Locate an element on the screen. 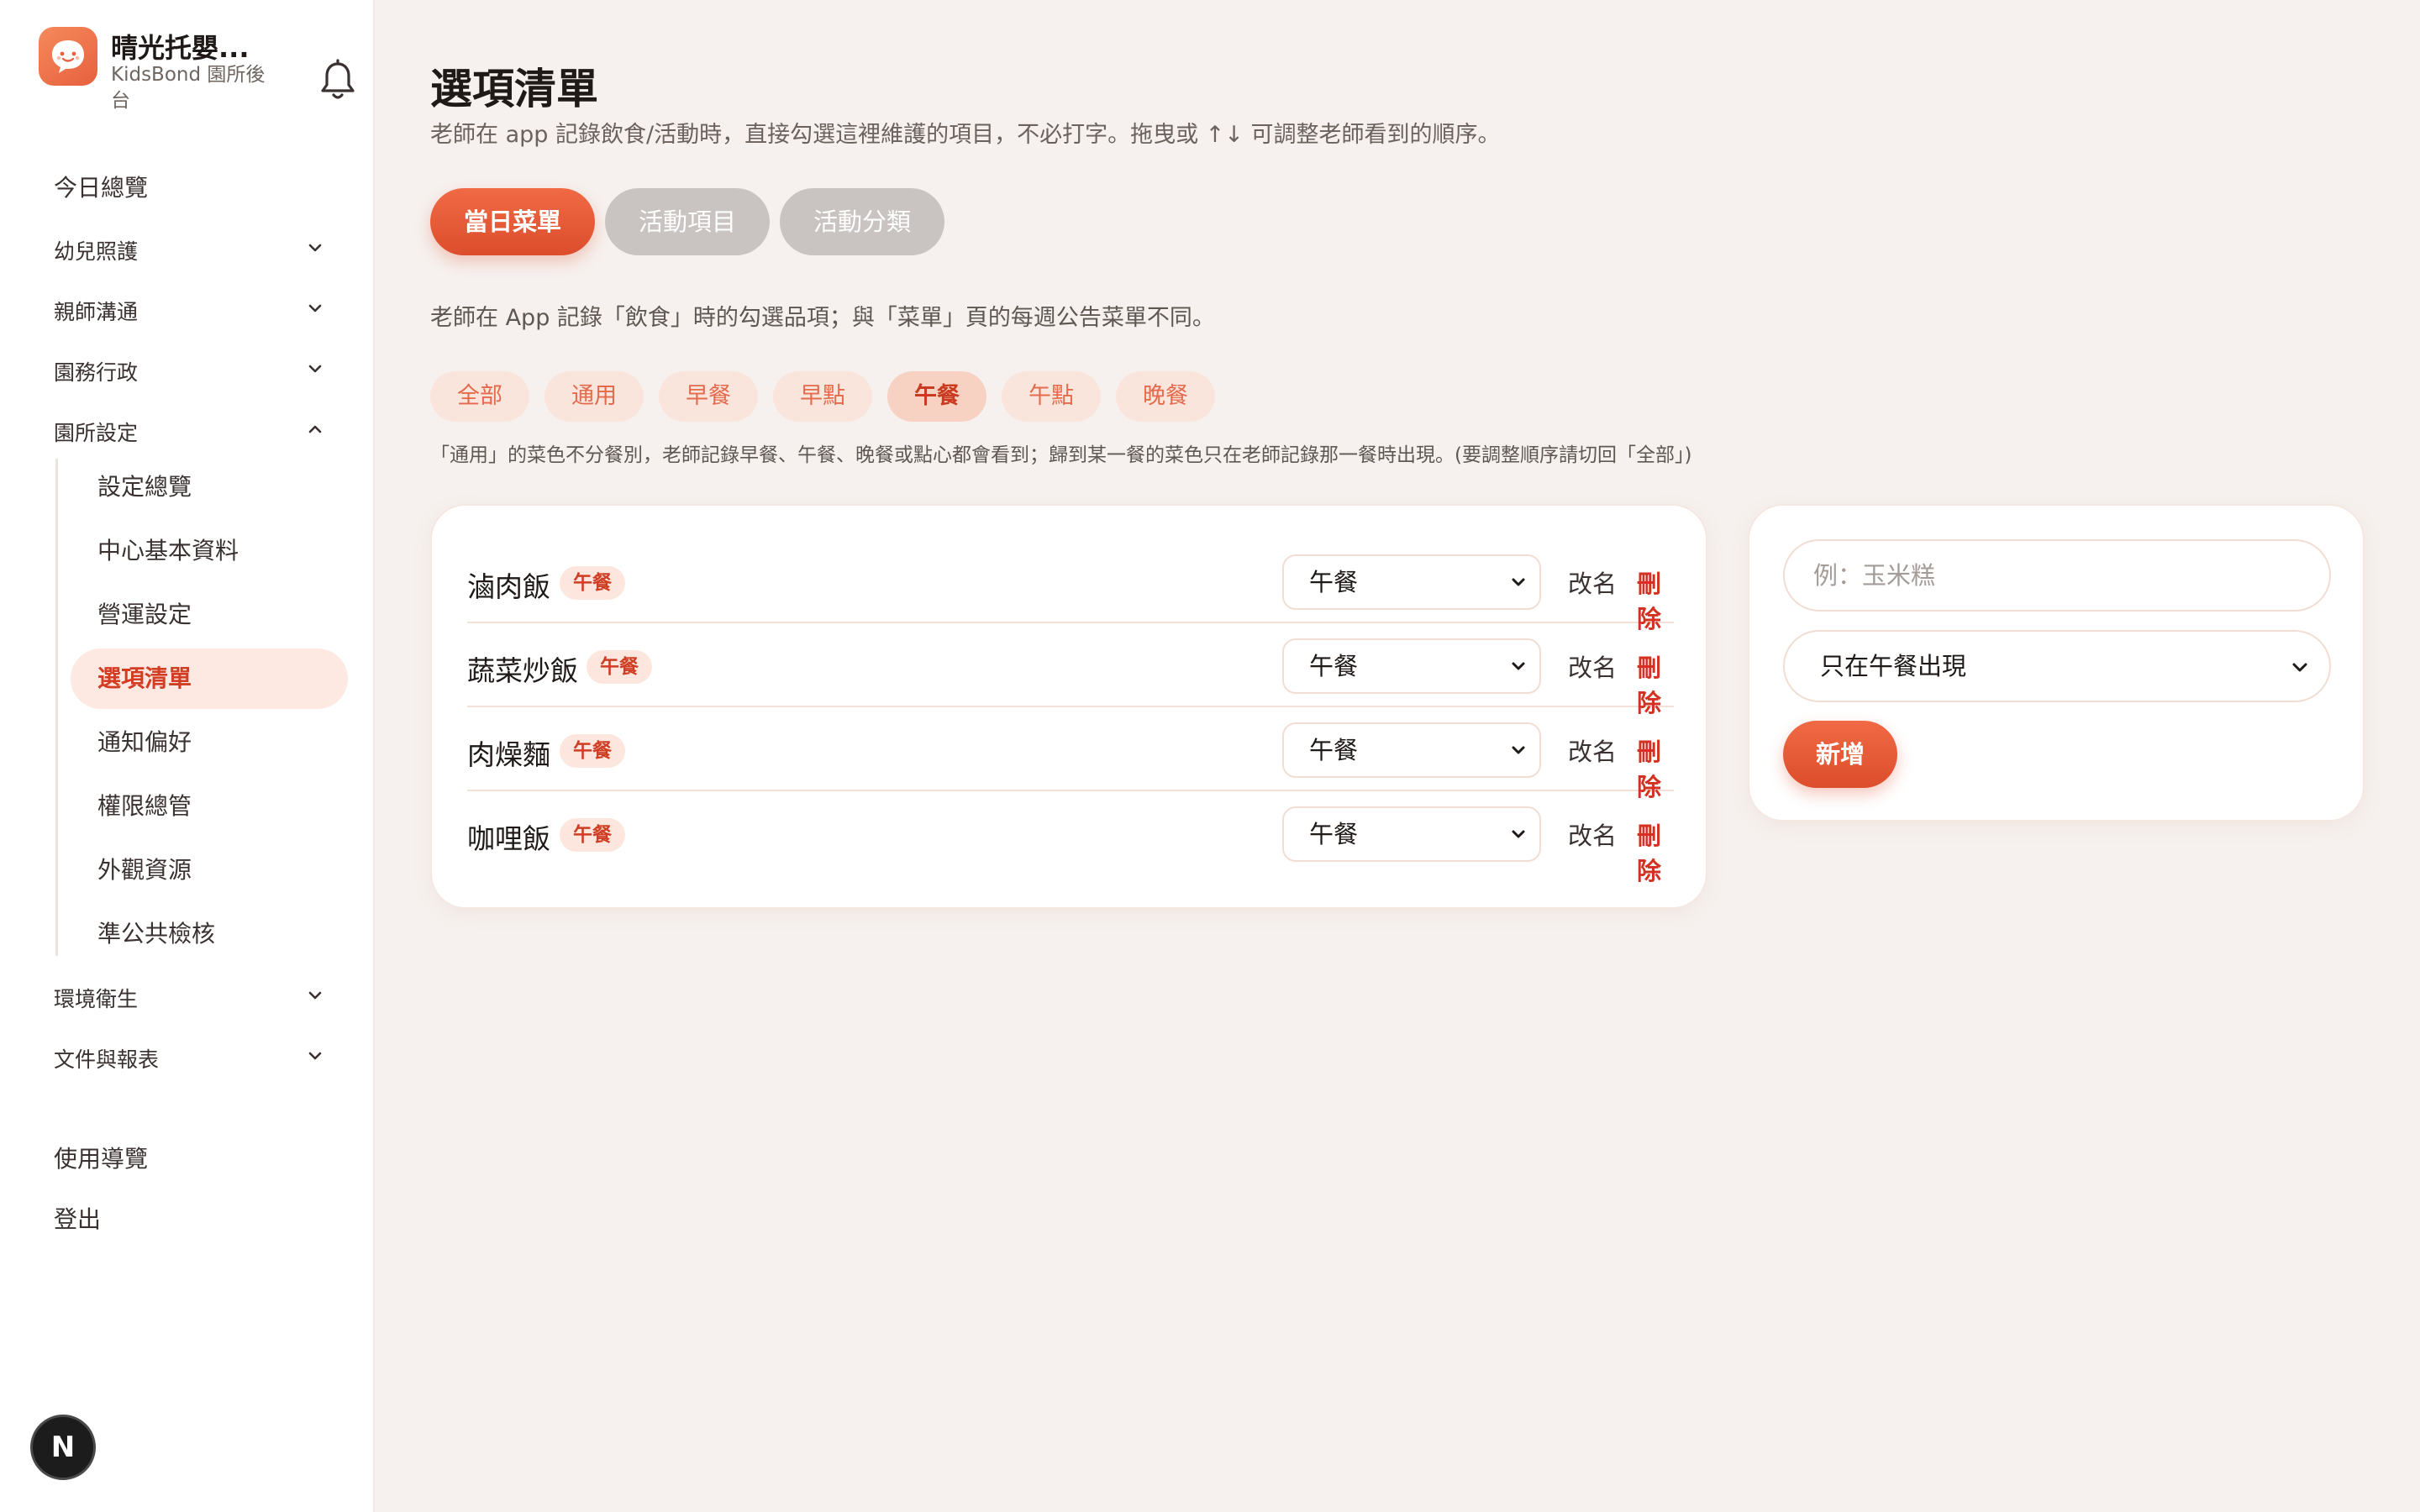 The width and height of the screenshot is (2420, 1512). nav-group-child-care: 幼兒照護 is located at coordinates (192, 250).